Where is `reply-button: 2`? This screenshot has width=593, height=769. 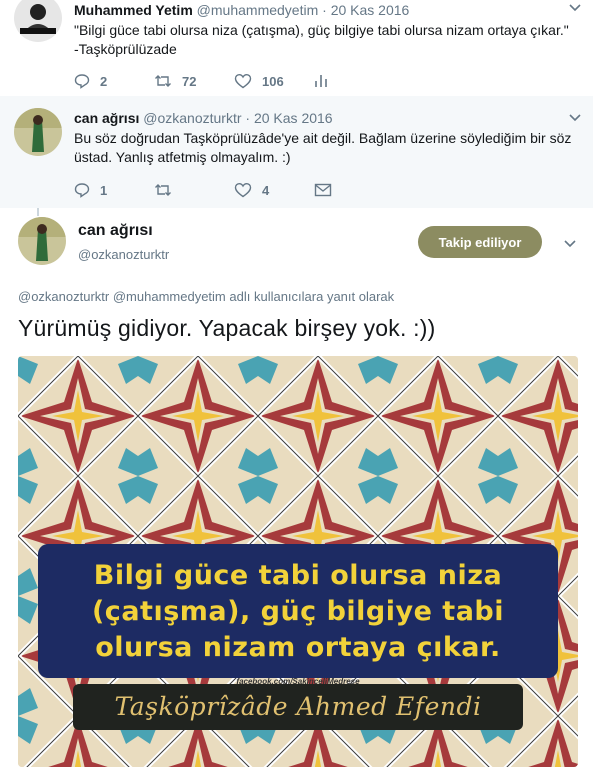
reply-button: 2 is located at coordinates (114, 81).